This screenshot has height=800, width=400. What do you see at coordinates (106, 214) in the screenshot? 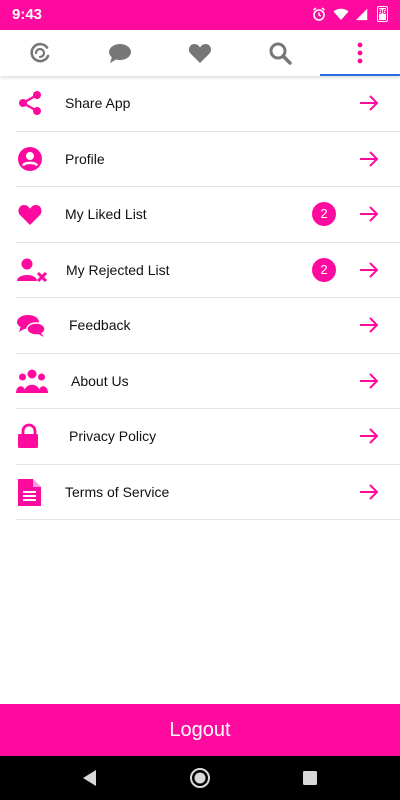
I see `menu-item-label: My Liked List` at bounding box center [106, 214].